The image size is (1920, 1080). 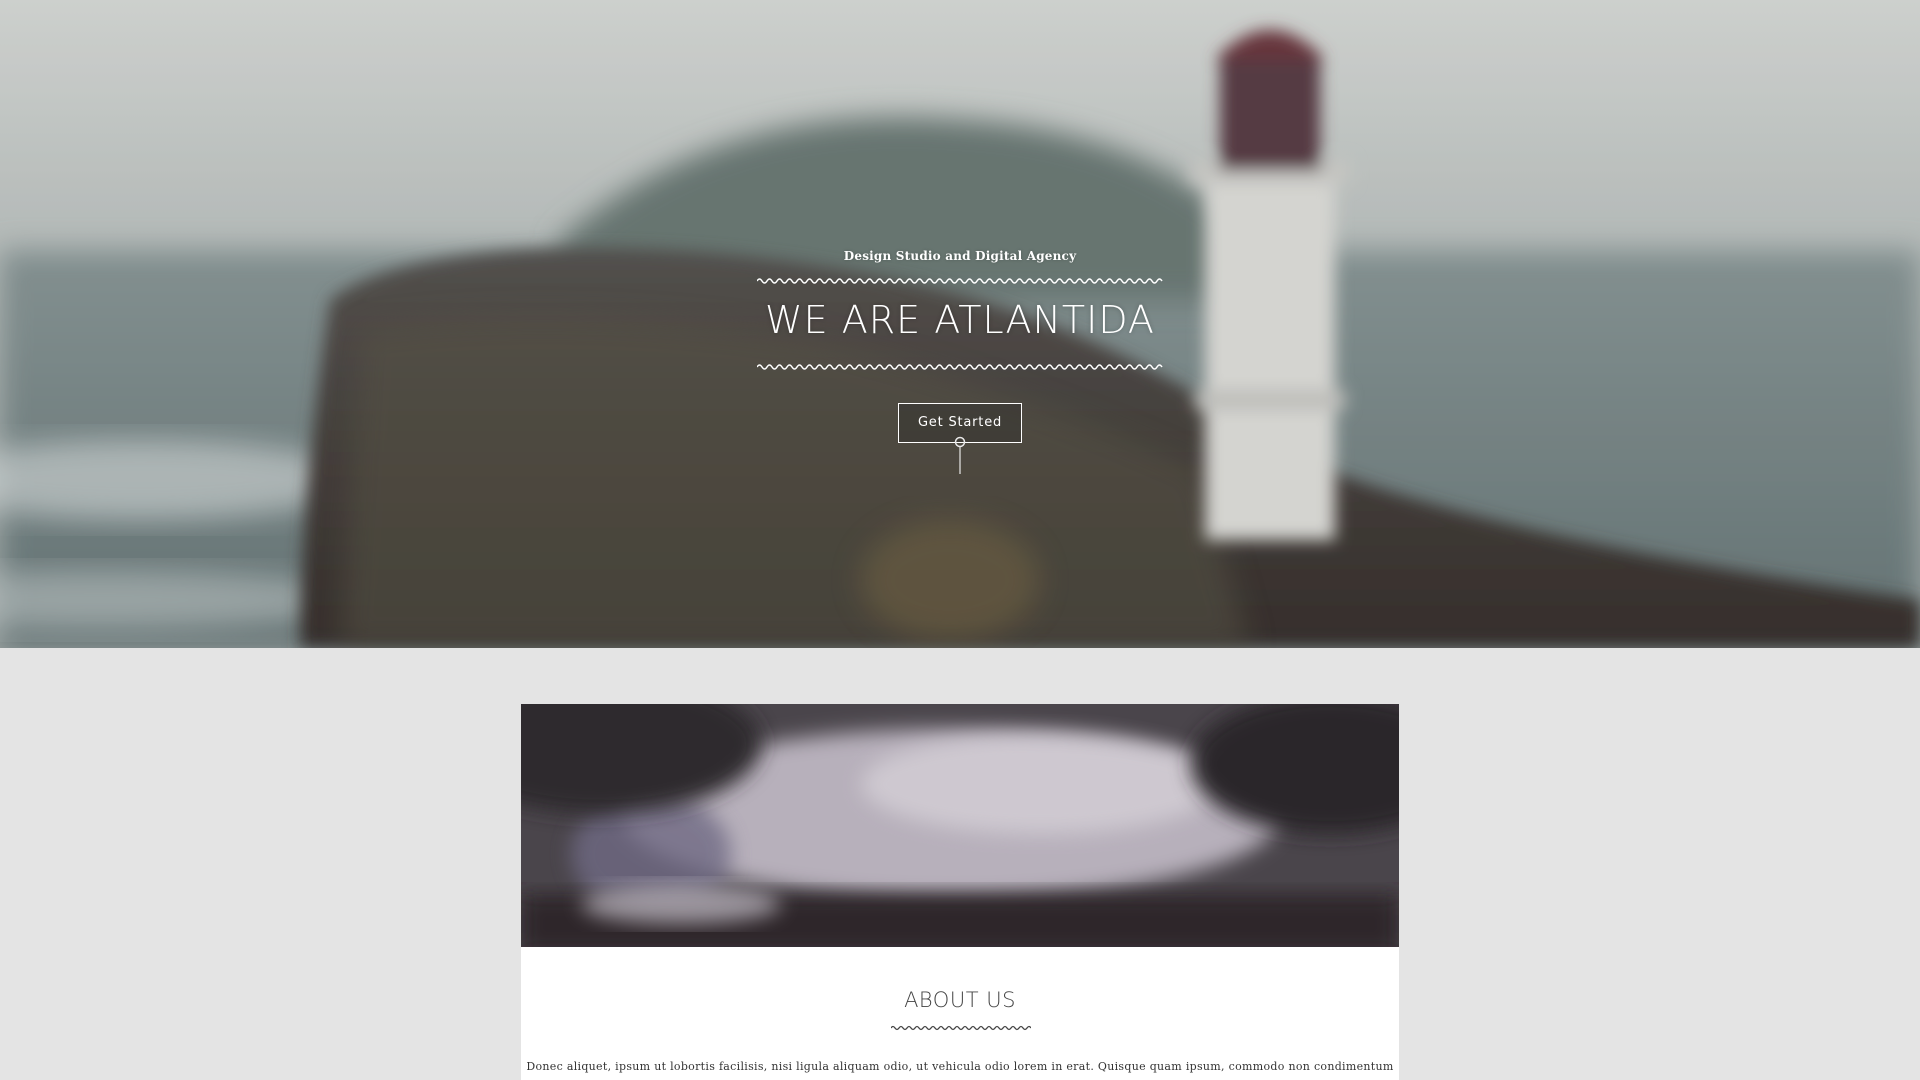 What do you see at coordinates (960, 1000) in the screenshot?
I see `about-title: ABOUT US` at bounding box center [960, 1000].